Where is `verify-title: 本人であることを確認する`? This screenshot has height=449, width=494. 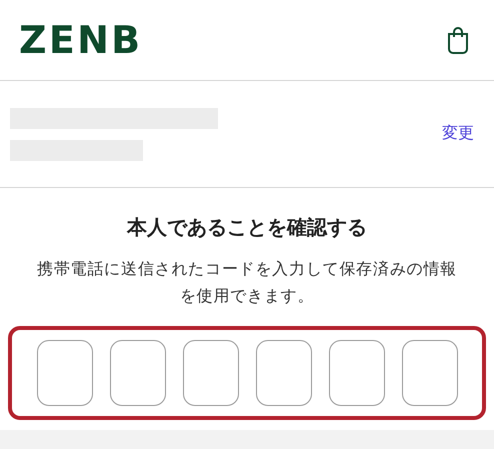 verify-title: 本人であることを確認する is located at coordinates (247, 228).